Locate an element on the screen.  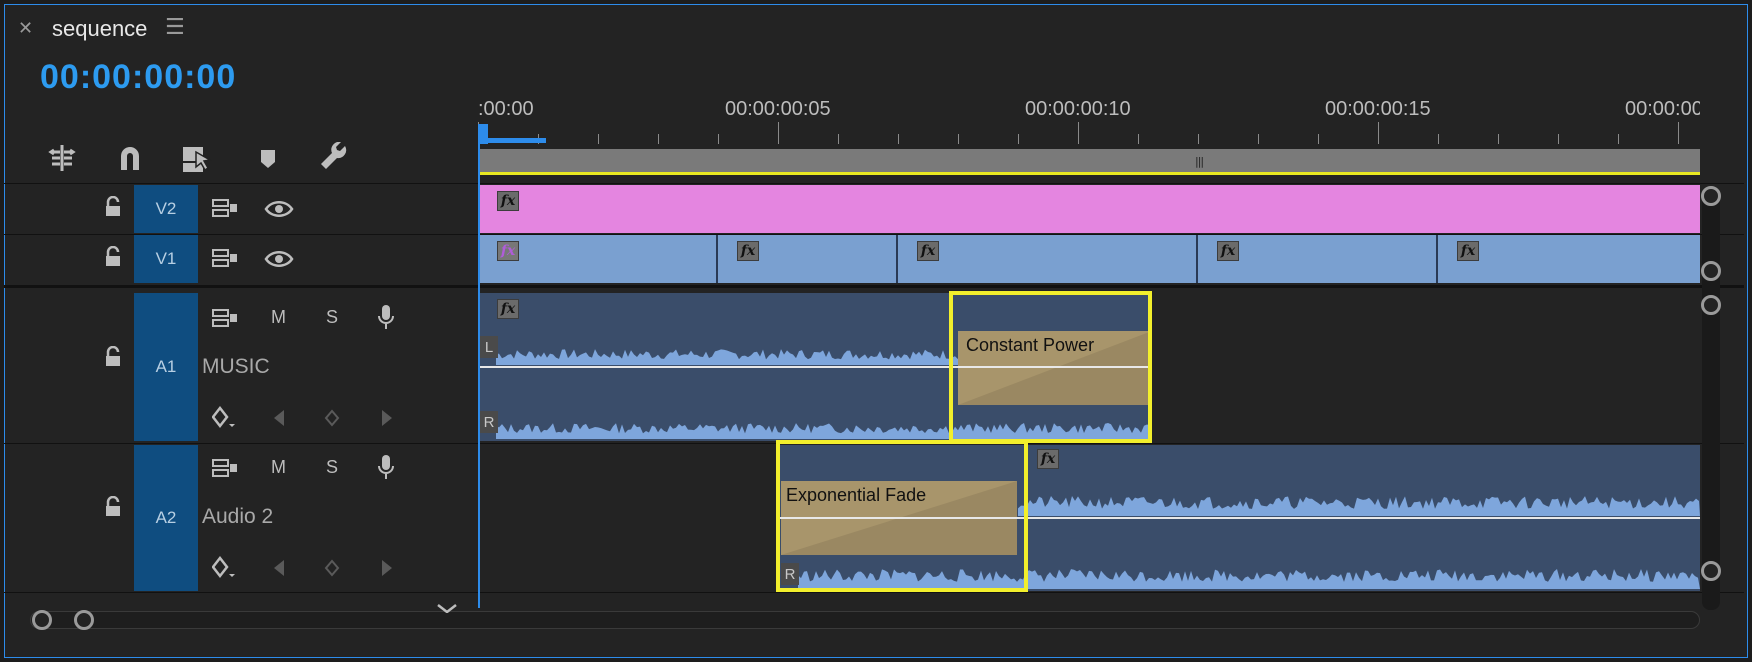
hamburger-menu-icon: ☰ is located at coordinates (175, 27).